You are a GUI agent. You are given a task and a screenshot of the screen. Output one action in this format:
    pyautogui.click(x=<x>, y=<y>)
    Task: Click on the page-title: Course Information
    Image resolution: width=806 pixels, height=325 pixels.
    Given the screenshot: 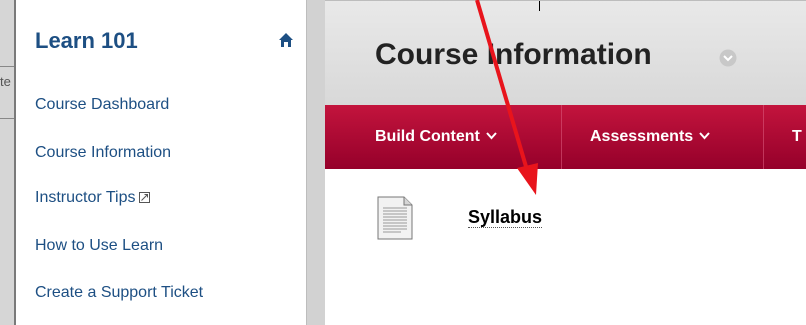 What is the action you would take?
    pyautogui.click(x=513, y=54)
    